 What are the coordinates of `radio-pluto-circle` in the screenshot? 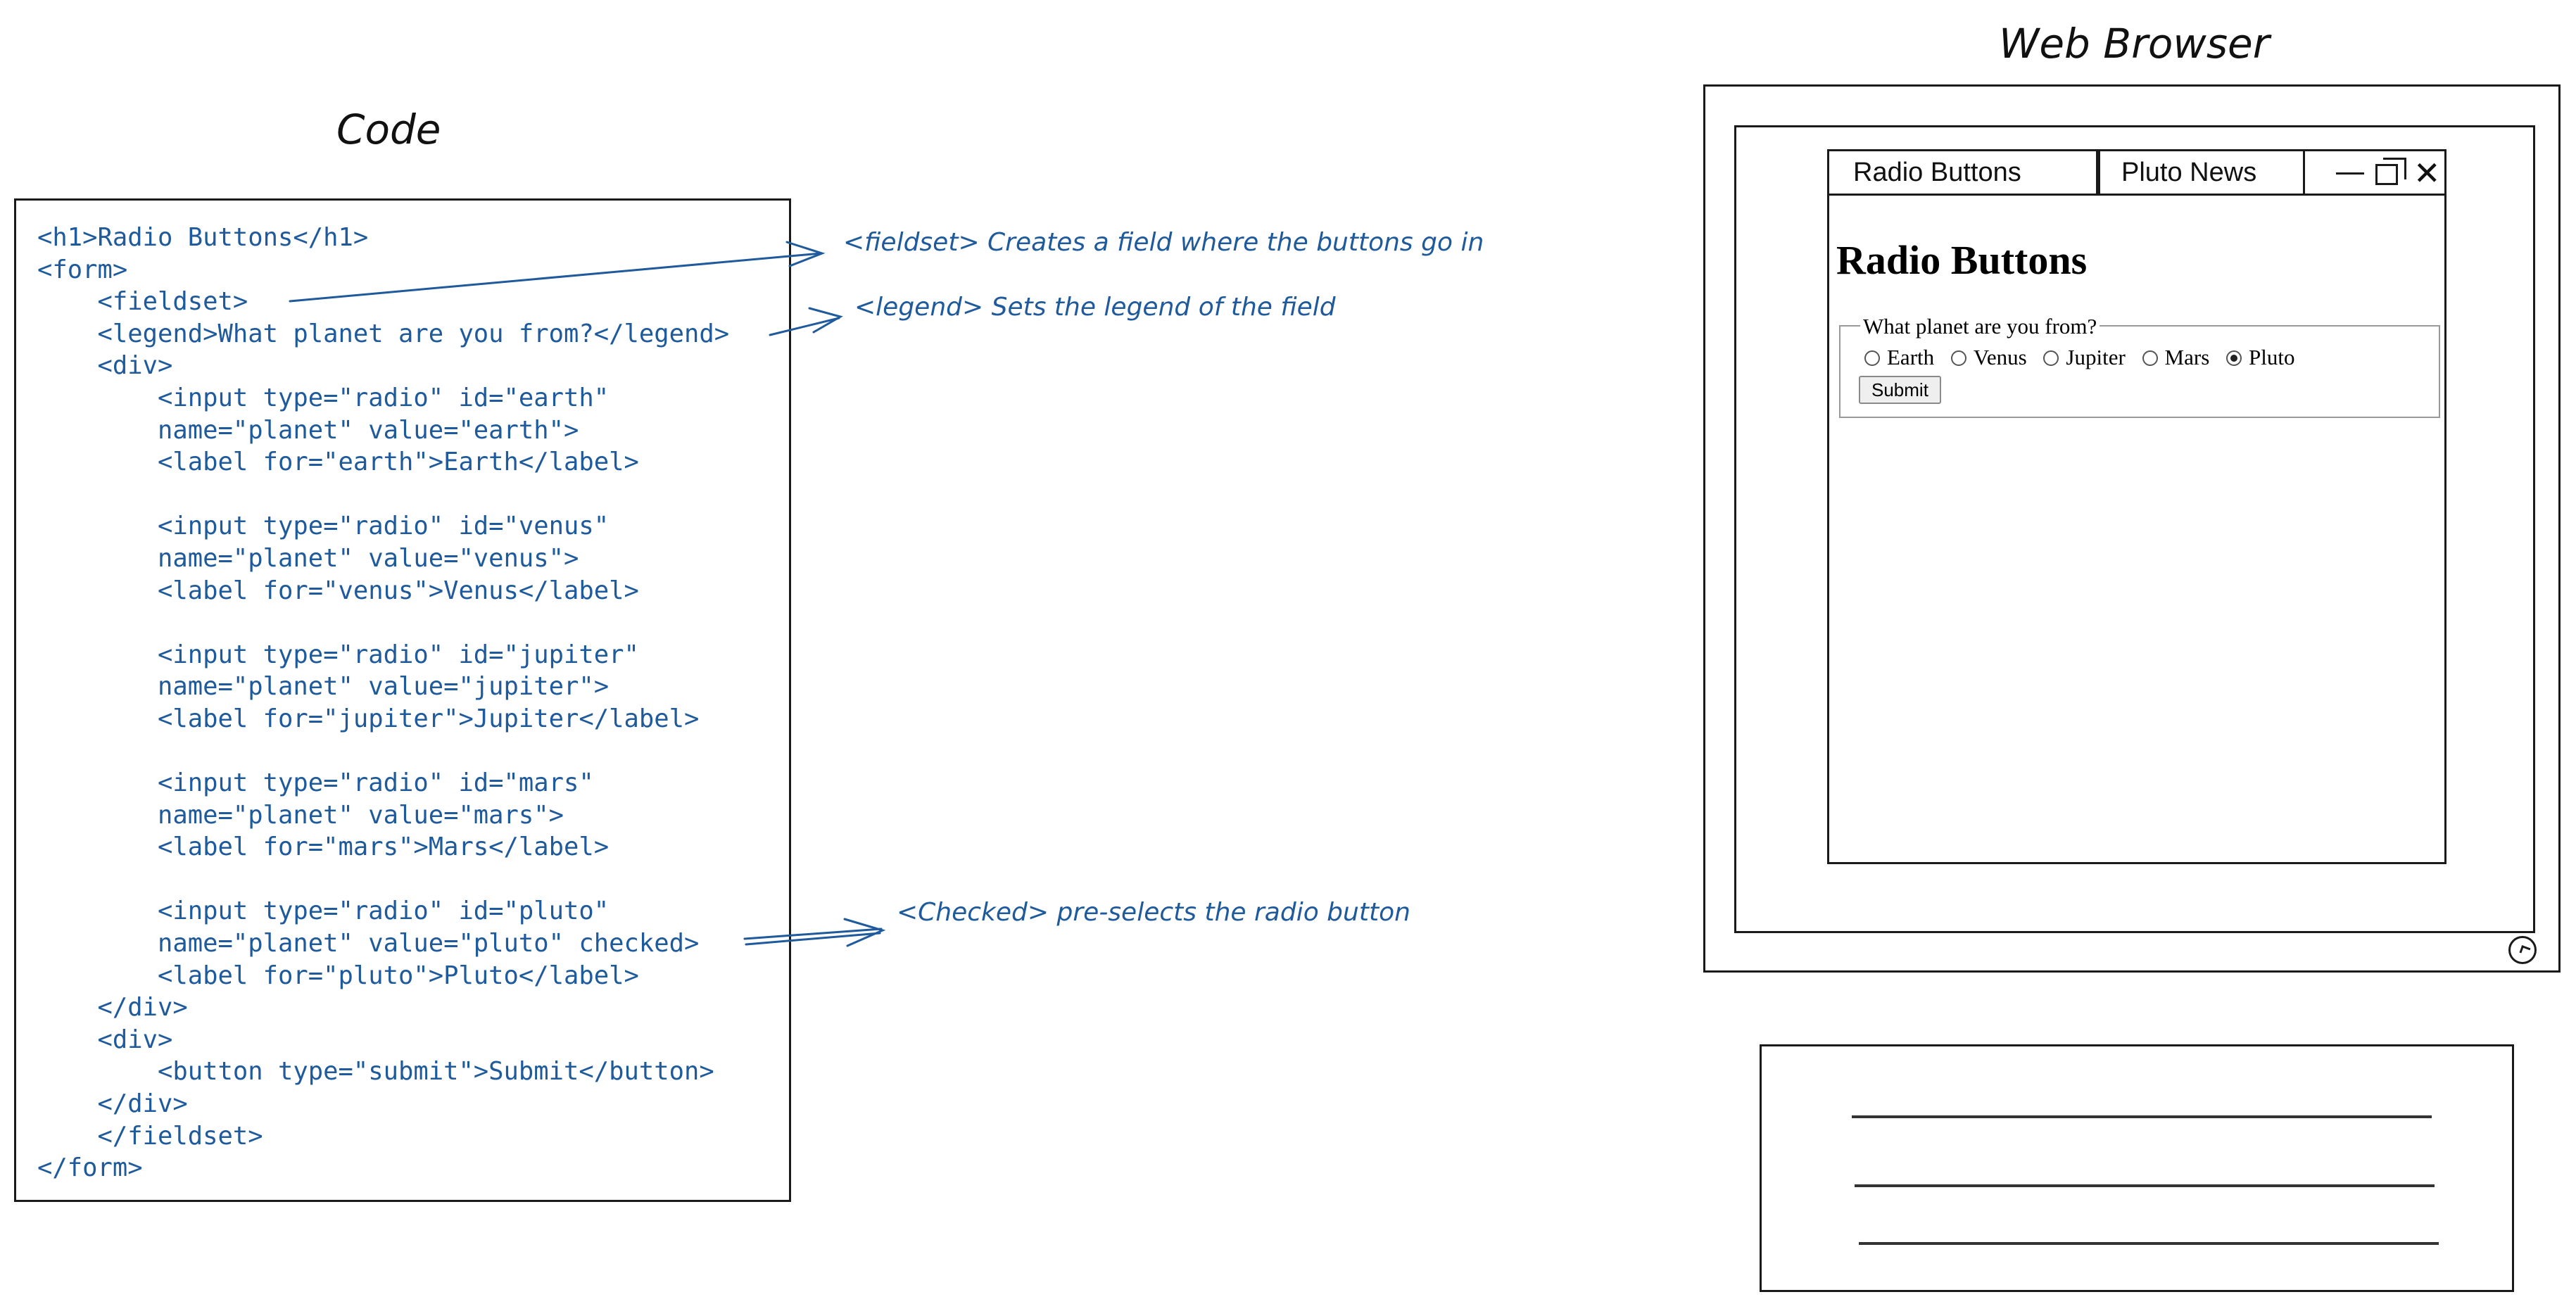 It's located at (2234, 358).